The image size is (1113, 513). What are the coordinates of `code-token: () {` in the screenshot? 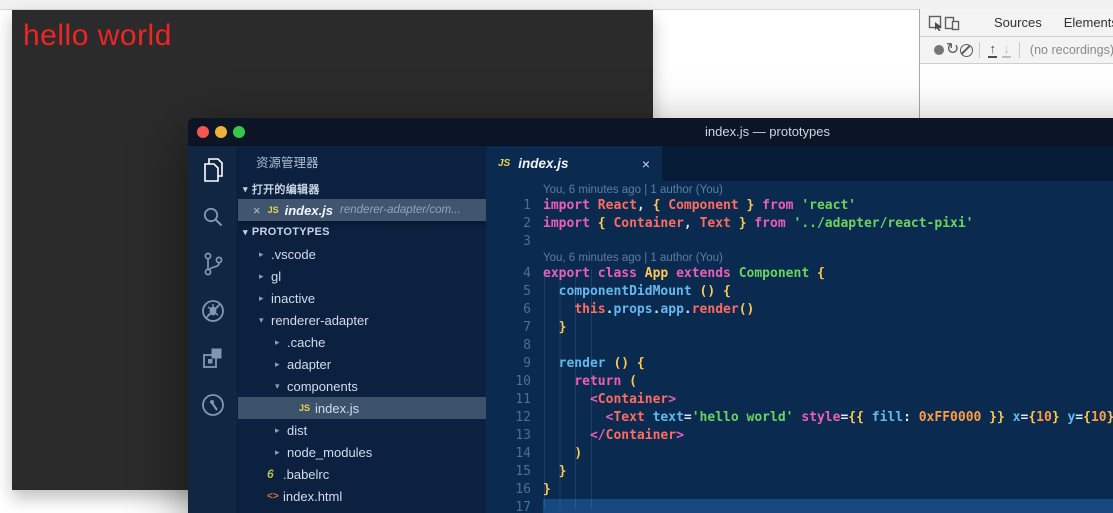 It's located at (629, 363).